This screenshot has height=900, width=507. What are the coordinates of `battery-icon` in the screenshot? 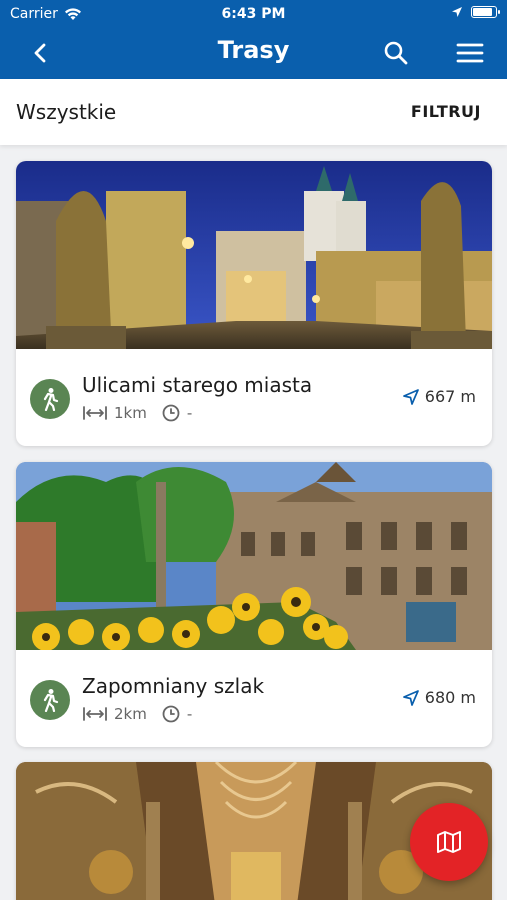 It's located at (485, 12).